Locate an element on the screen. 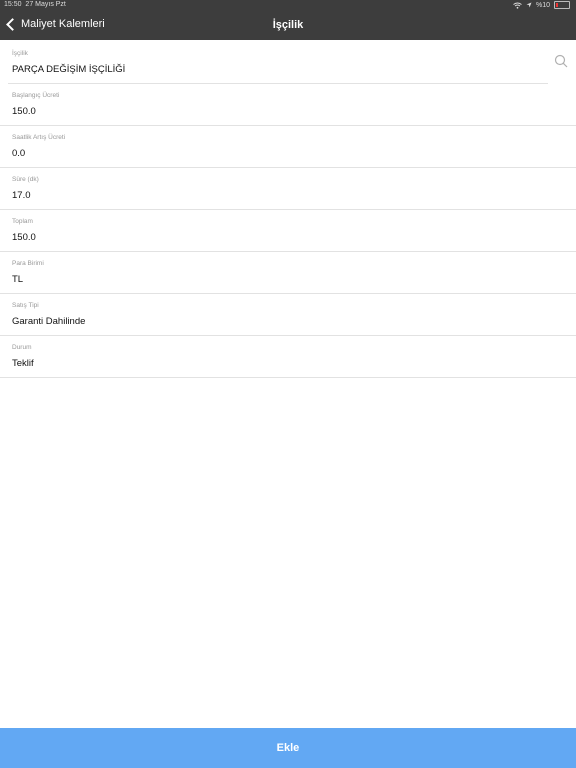 The height and width of the screenshot is (768, 576). field-label: Süre (dk) is located at coordinates (25, 179).